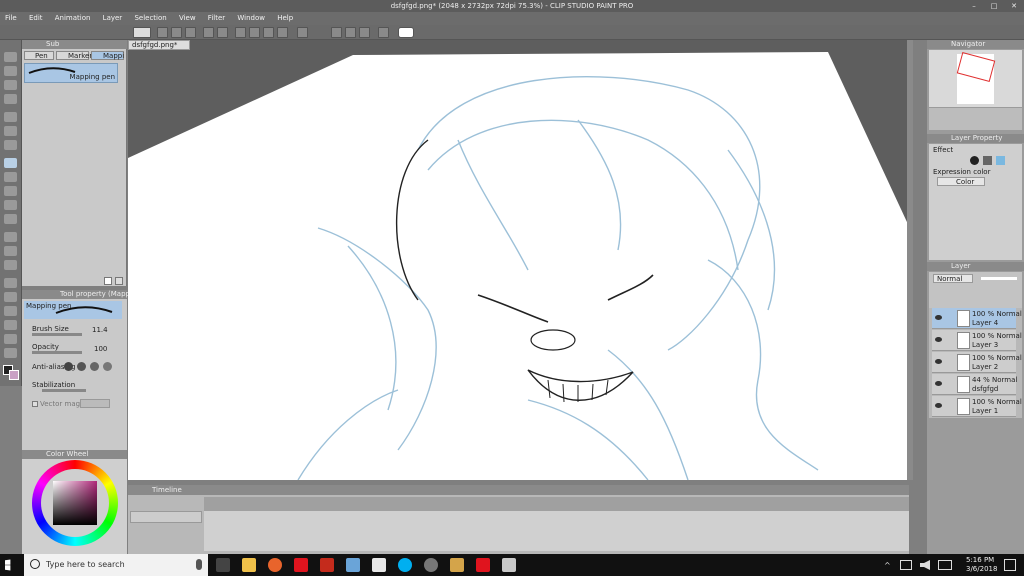 The image size is (1024, 576). What do you see at coordinates (10, 297) in the screenshot?
I see `figure-tool-icon` at bounding box center [10, 297].